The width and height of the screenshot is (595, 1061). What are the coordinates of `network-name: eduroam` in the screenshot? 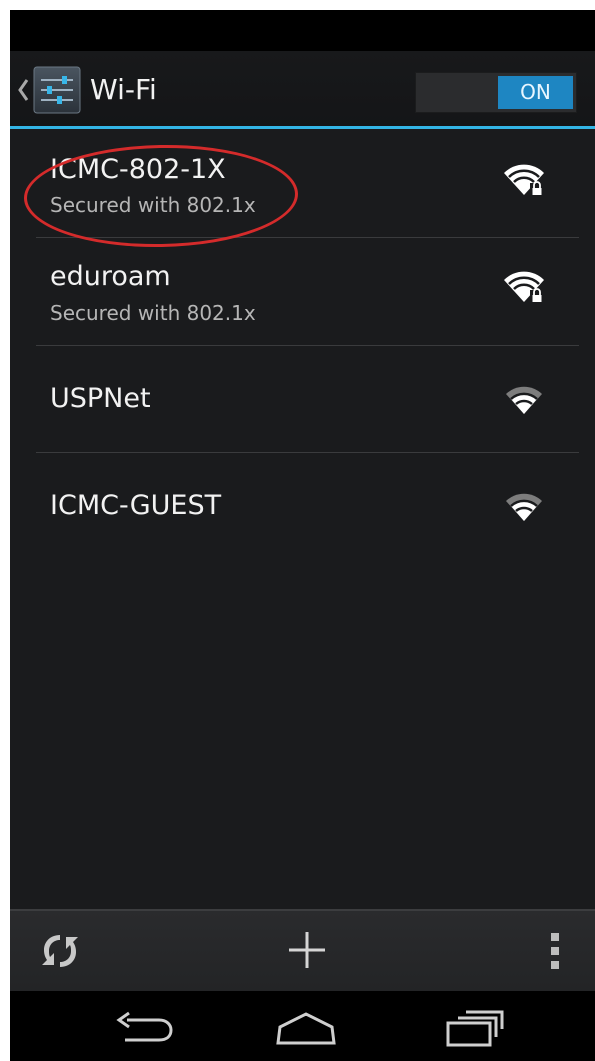 It's located at (110, 276).